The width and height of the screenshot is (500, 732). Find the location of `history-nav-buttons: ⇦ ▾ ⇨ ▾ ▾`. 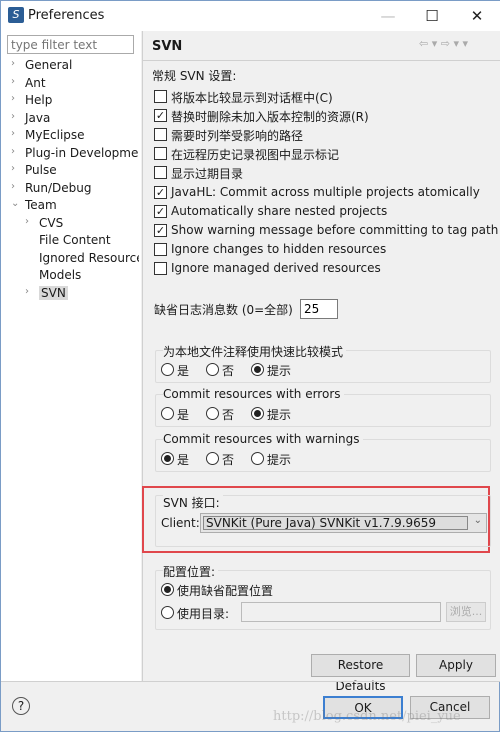

history-nav-buttons: ⇦ ▾ ⇨ ▾ ▾ is located at coordinates (443, 43).